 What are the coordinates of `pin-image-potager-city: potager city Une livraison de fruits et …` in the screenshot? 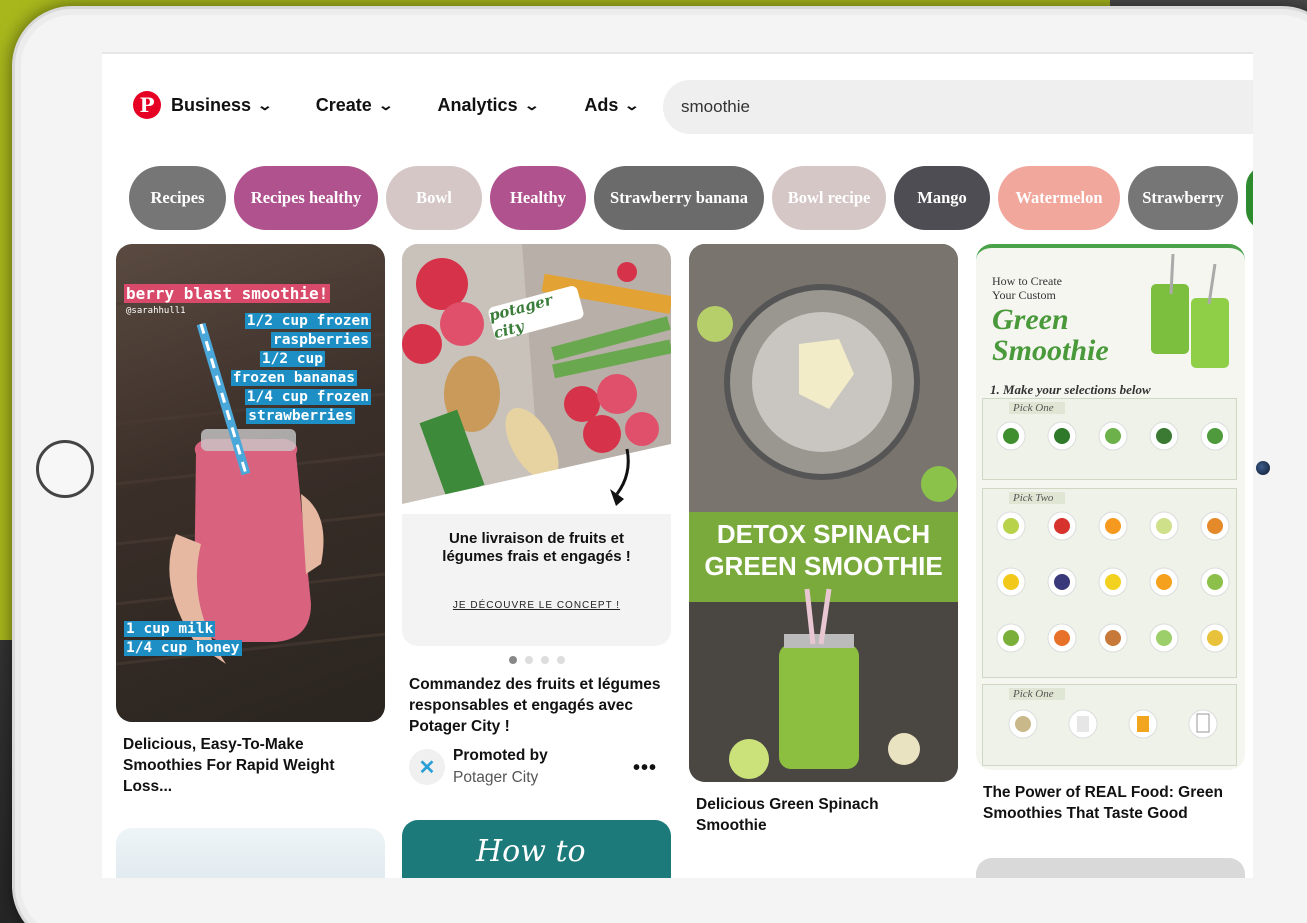 It's located at (536, 445).